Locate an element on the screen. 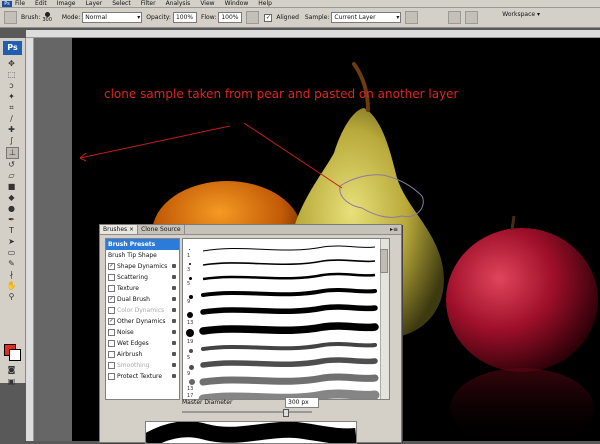 The width and height of the screenshot is (600, 444). flow-field: 100% is located at coordinates (230, 17).